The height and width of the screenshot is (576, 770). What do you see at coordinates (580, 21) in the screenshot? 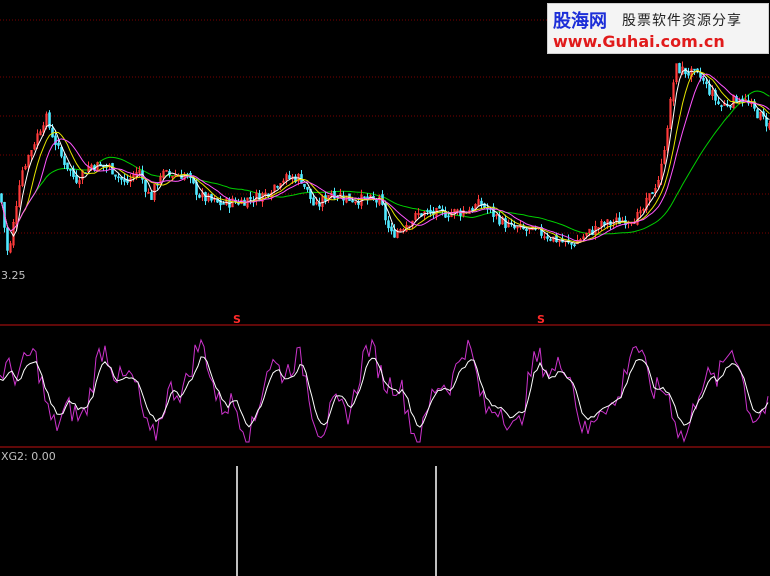
I see `watermark-brand: 股海网` at bounding box center [580, 21].